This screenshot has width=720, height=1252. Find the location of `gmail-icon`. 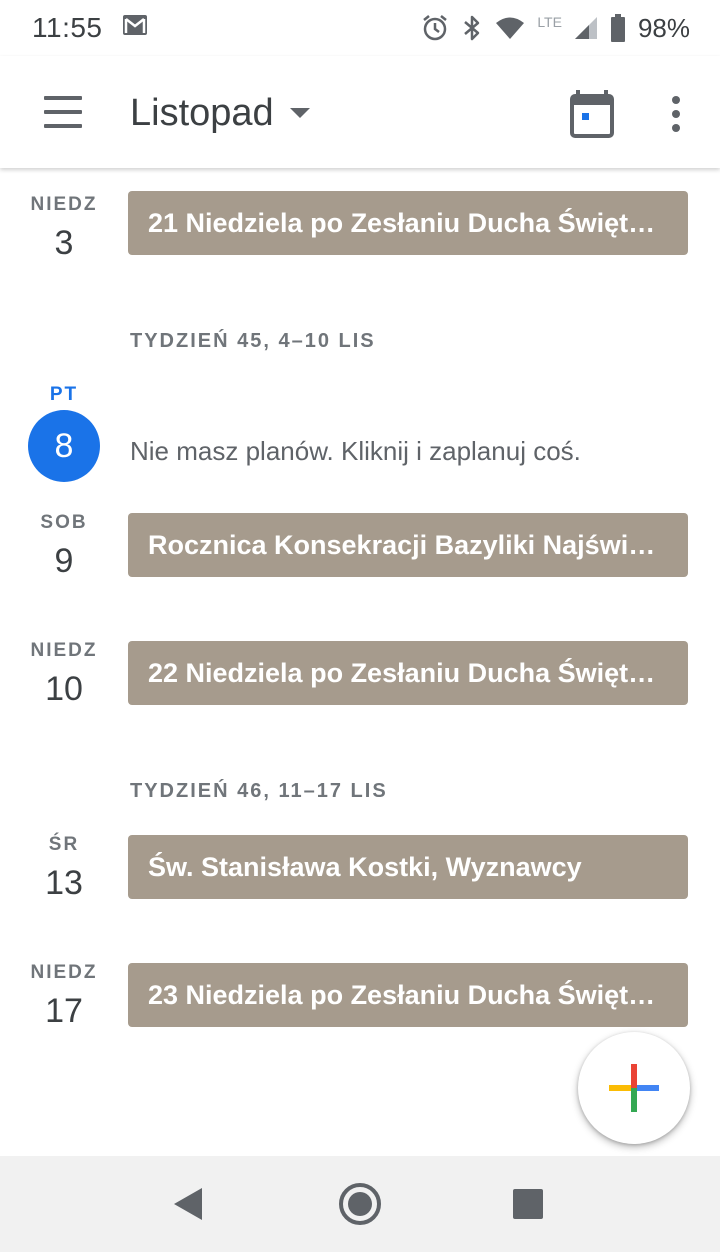

gmail-icon is located at coordinates (135, 25).